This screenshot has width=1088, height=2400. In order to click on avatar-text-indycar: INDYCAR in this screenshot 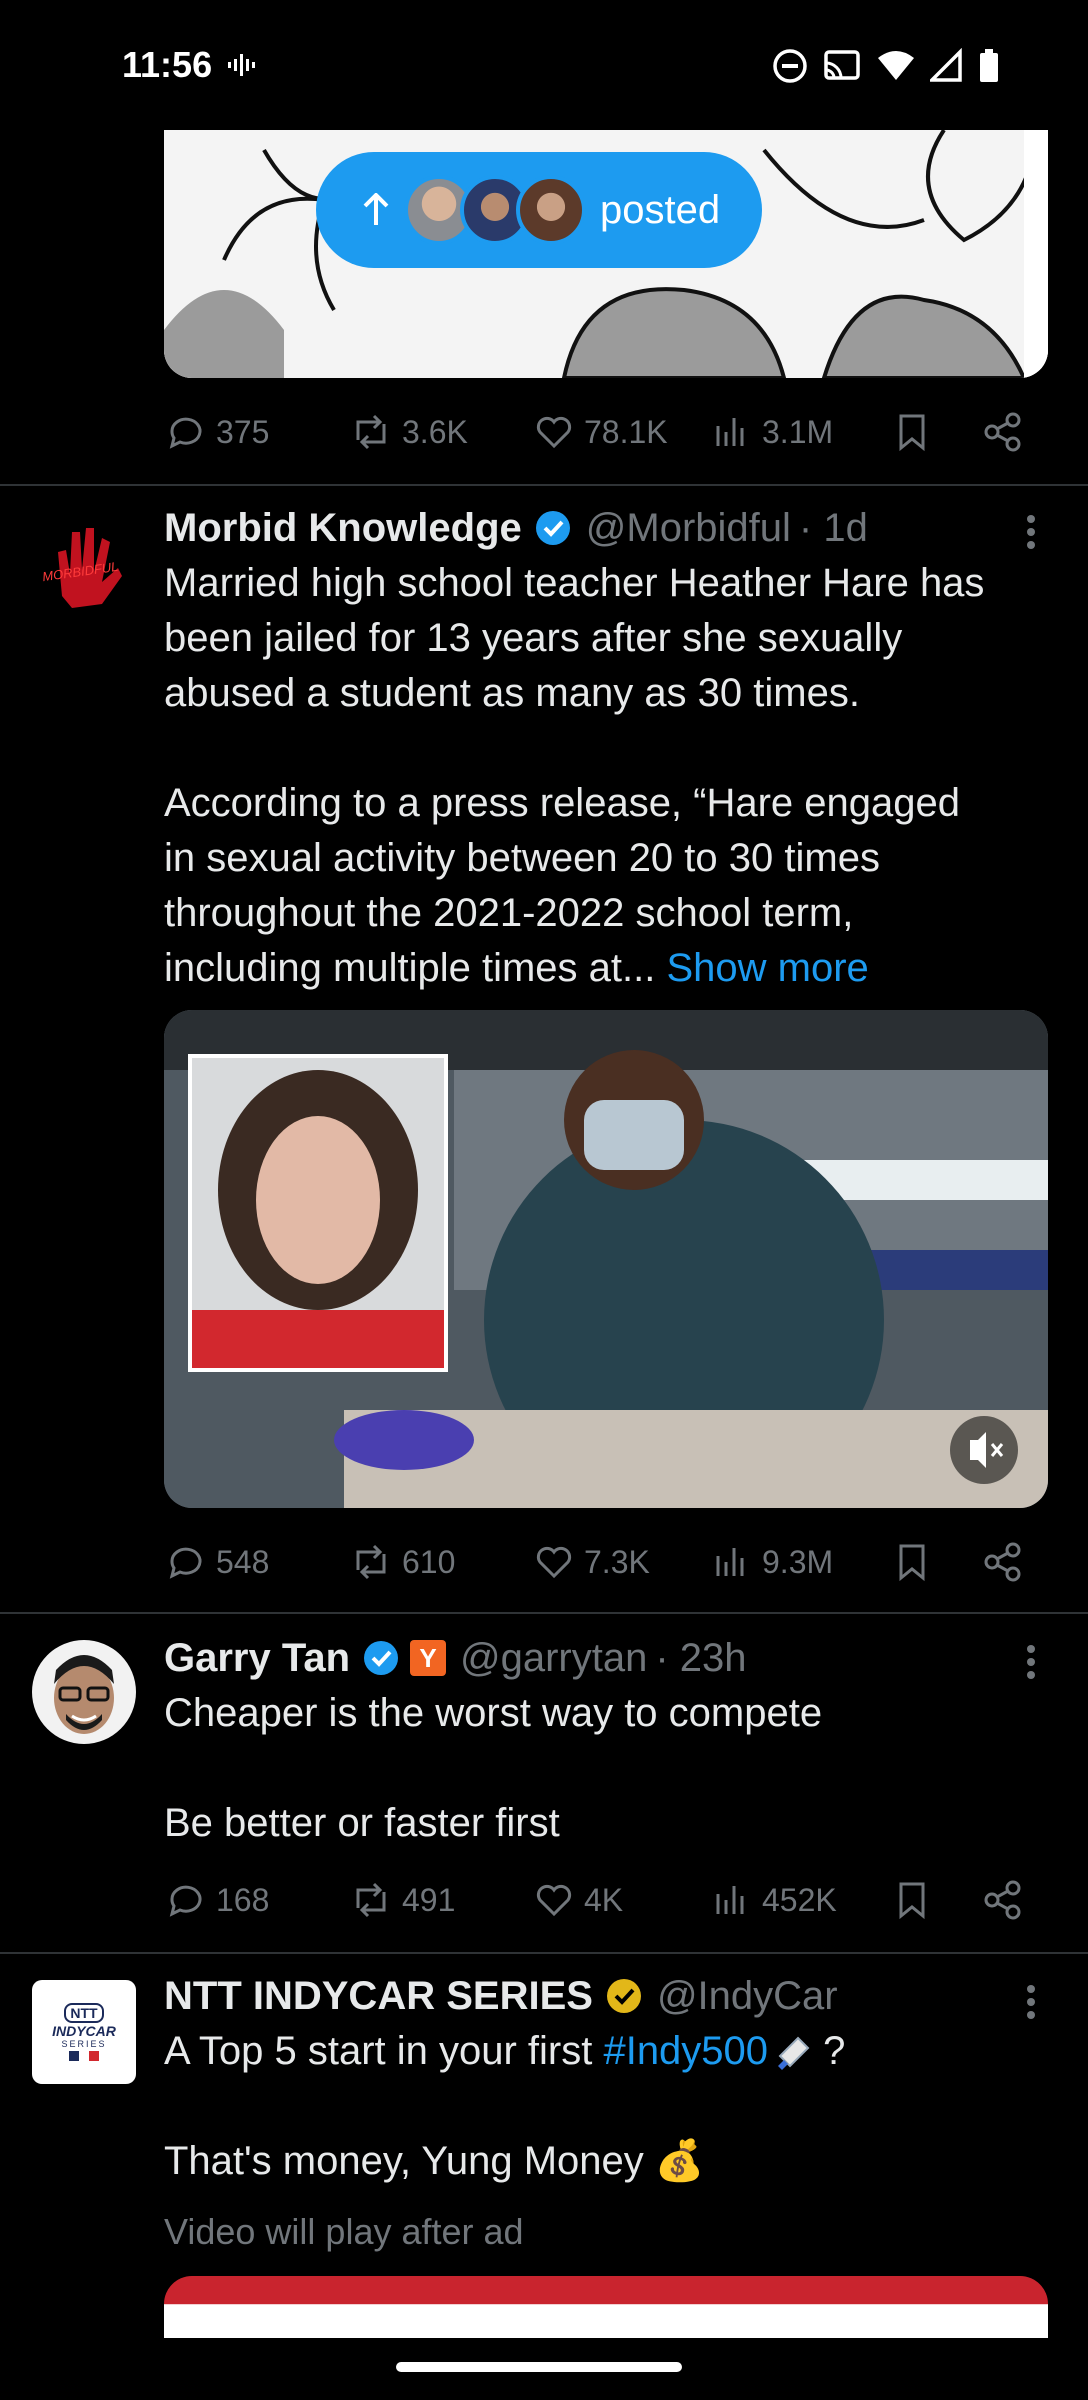, I will do `click(84, 2031)`.